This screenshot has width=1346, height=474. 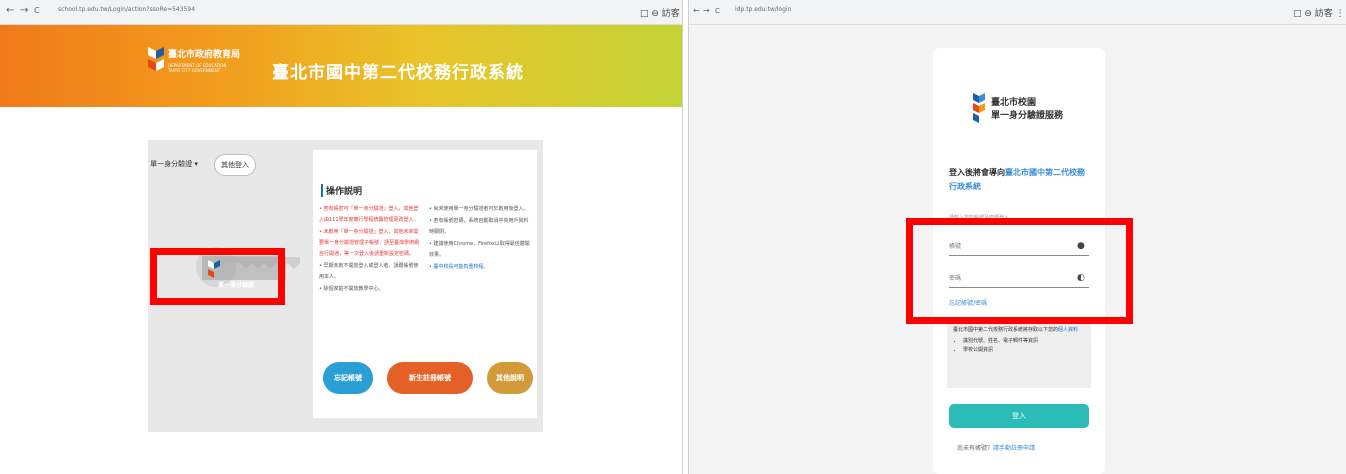 What do you see at coordinates (660, 12) in the screenshot?
I see `browser-profile-icons: □ ⊖ 訪客` at bounding box center [660, 12].